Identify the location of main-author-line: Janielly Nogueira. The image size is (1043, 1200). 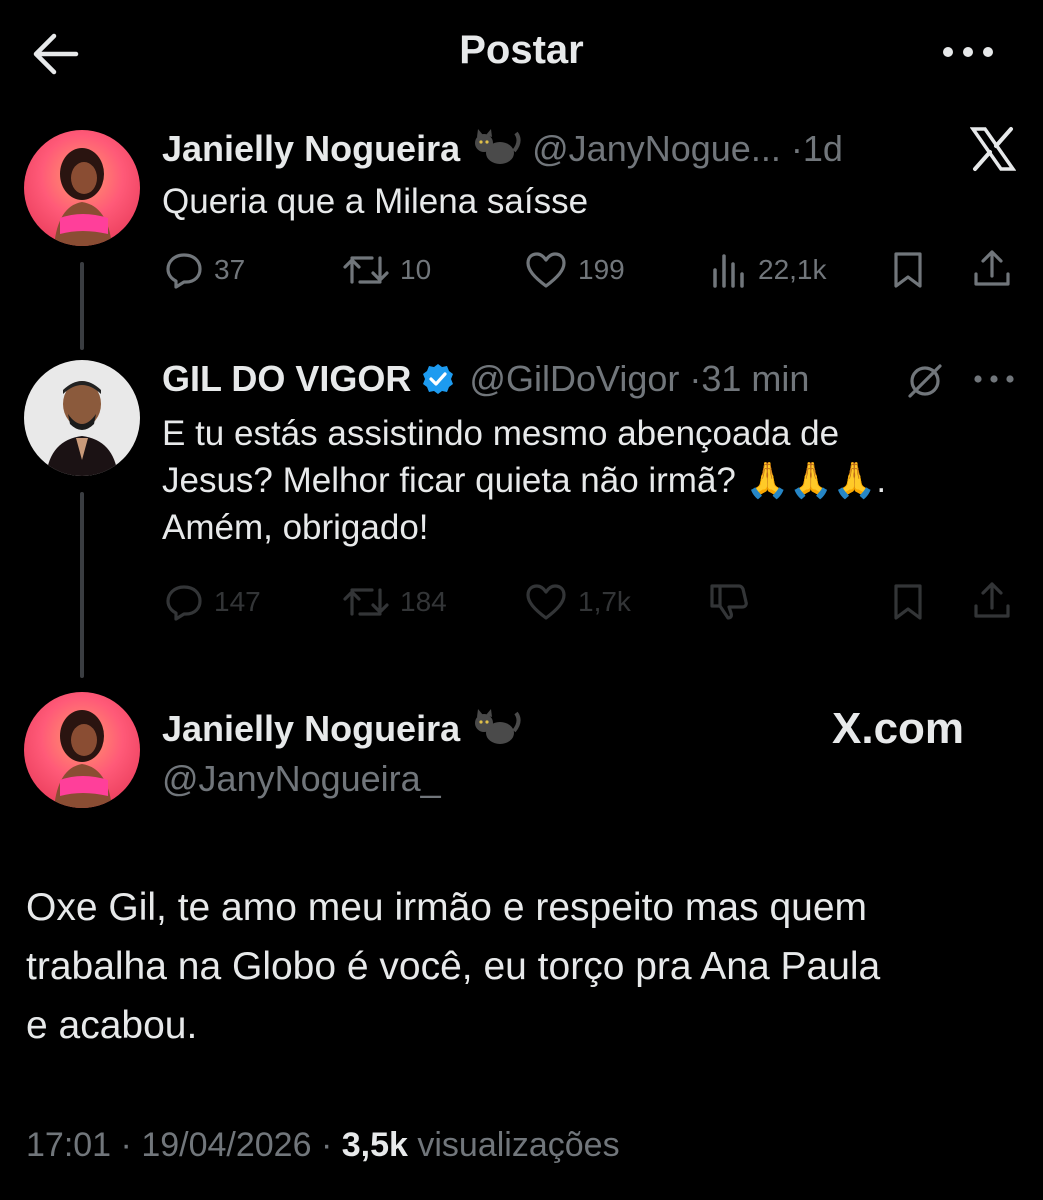
(342, 732).